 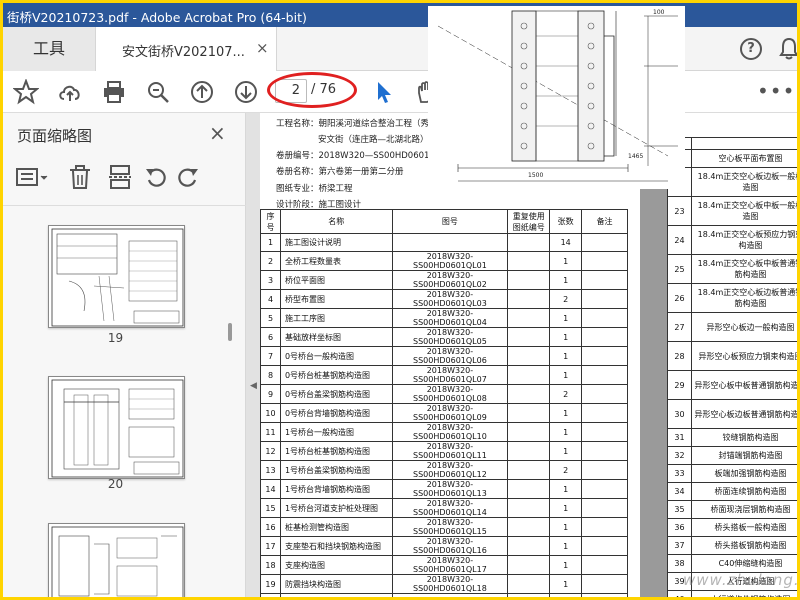 I want to click on table-row: 13 1号桥台盖梁钢筋构造图 2018W320-SS00HD0601QL12 2, so click(x=444, y=470).